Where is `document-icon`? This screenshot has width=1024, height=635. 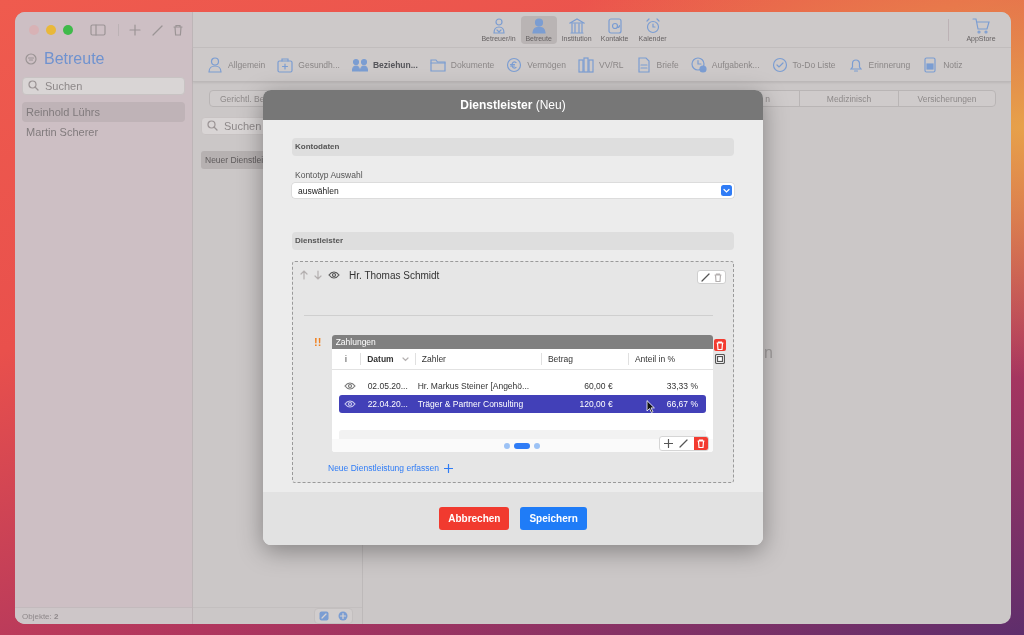
document-icon is located at coordinates (643, 64).